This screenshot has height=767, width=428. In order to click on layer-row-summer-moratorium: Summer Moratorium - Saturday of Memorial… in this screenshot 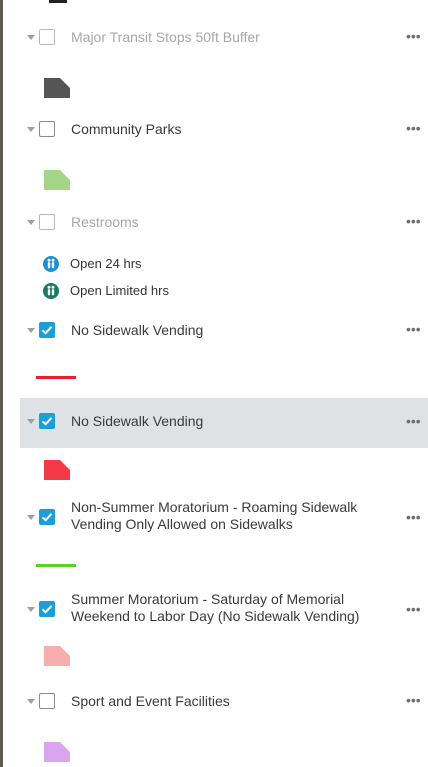, I will do `click(224, 612)`.